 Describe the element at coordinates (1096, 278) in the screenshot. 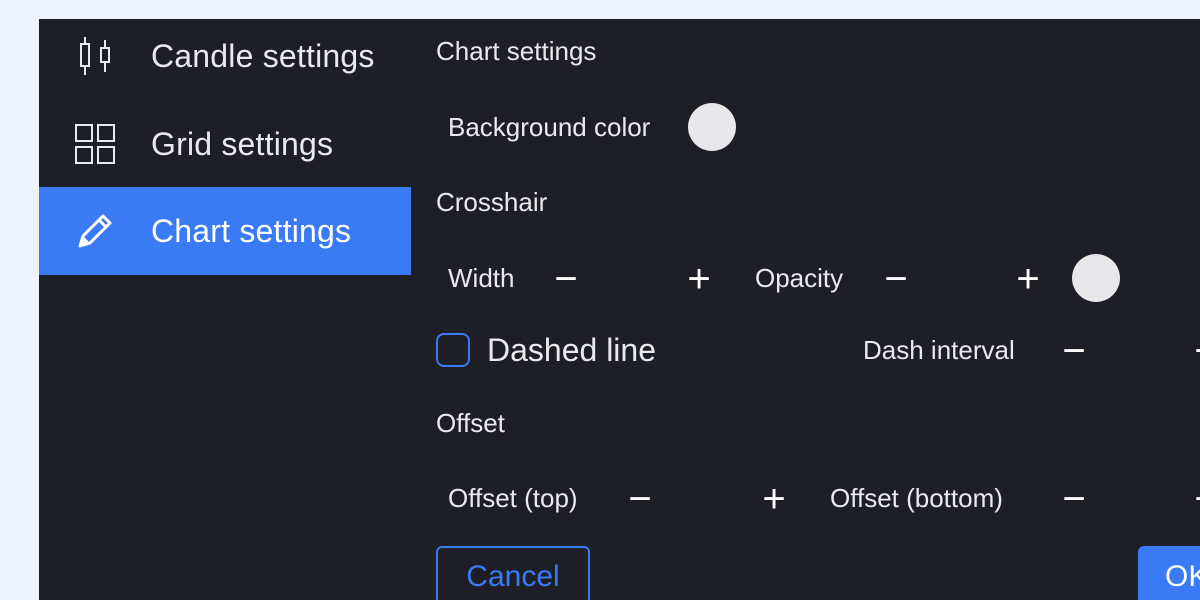

I see `crosshair-color-swatch` at that location.